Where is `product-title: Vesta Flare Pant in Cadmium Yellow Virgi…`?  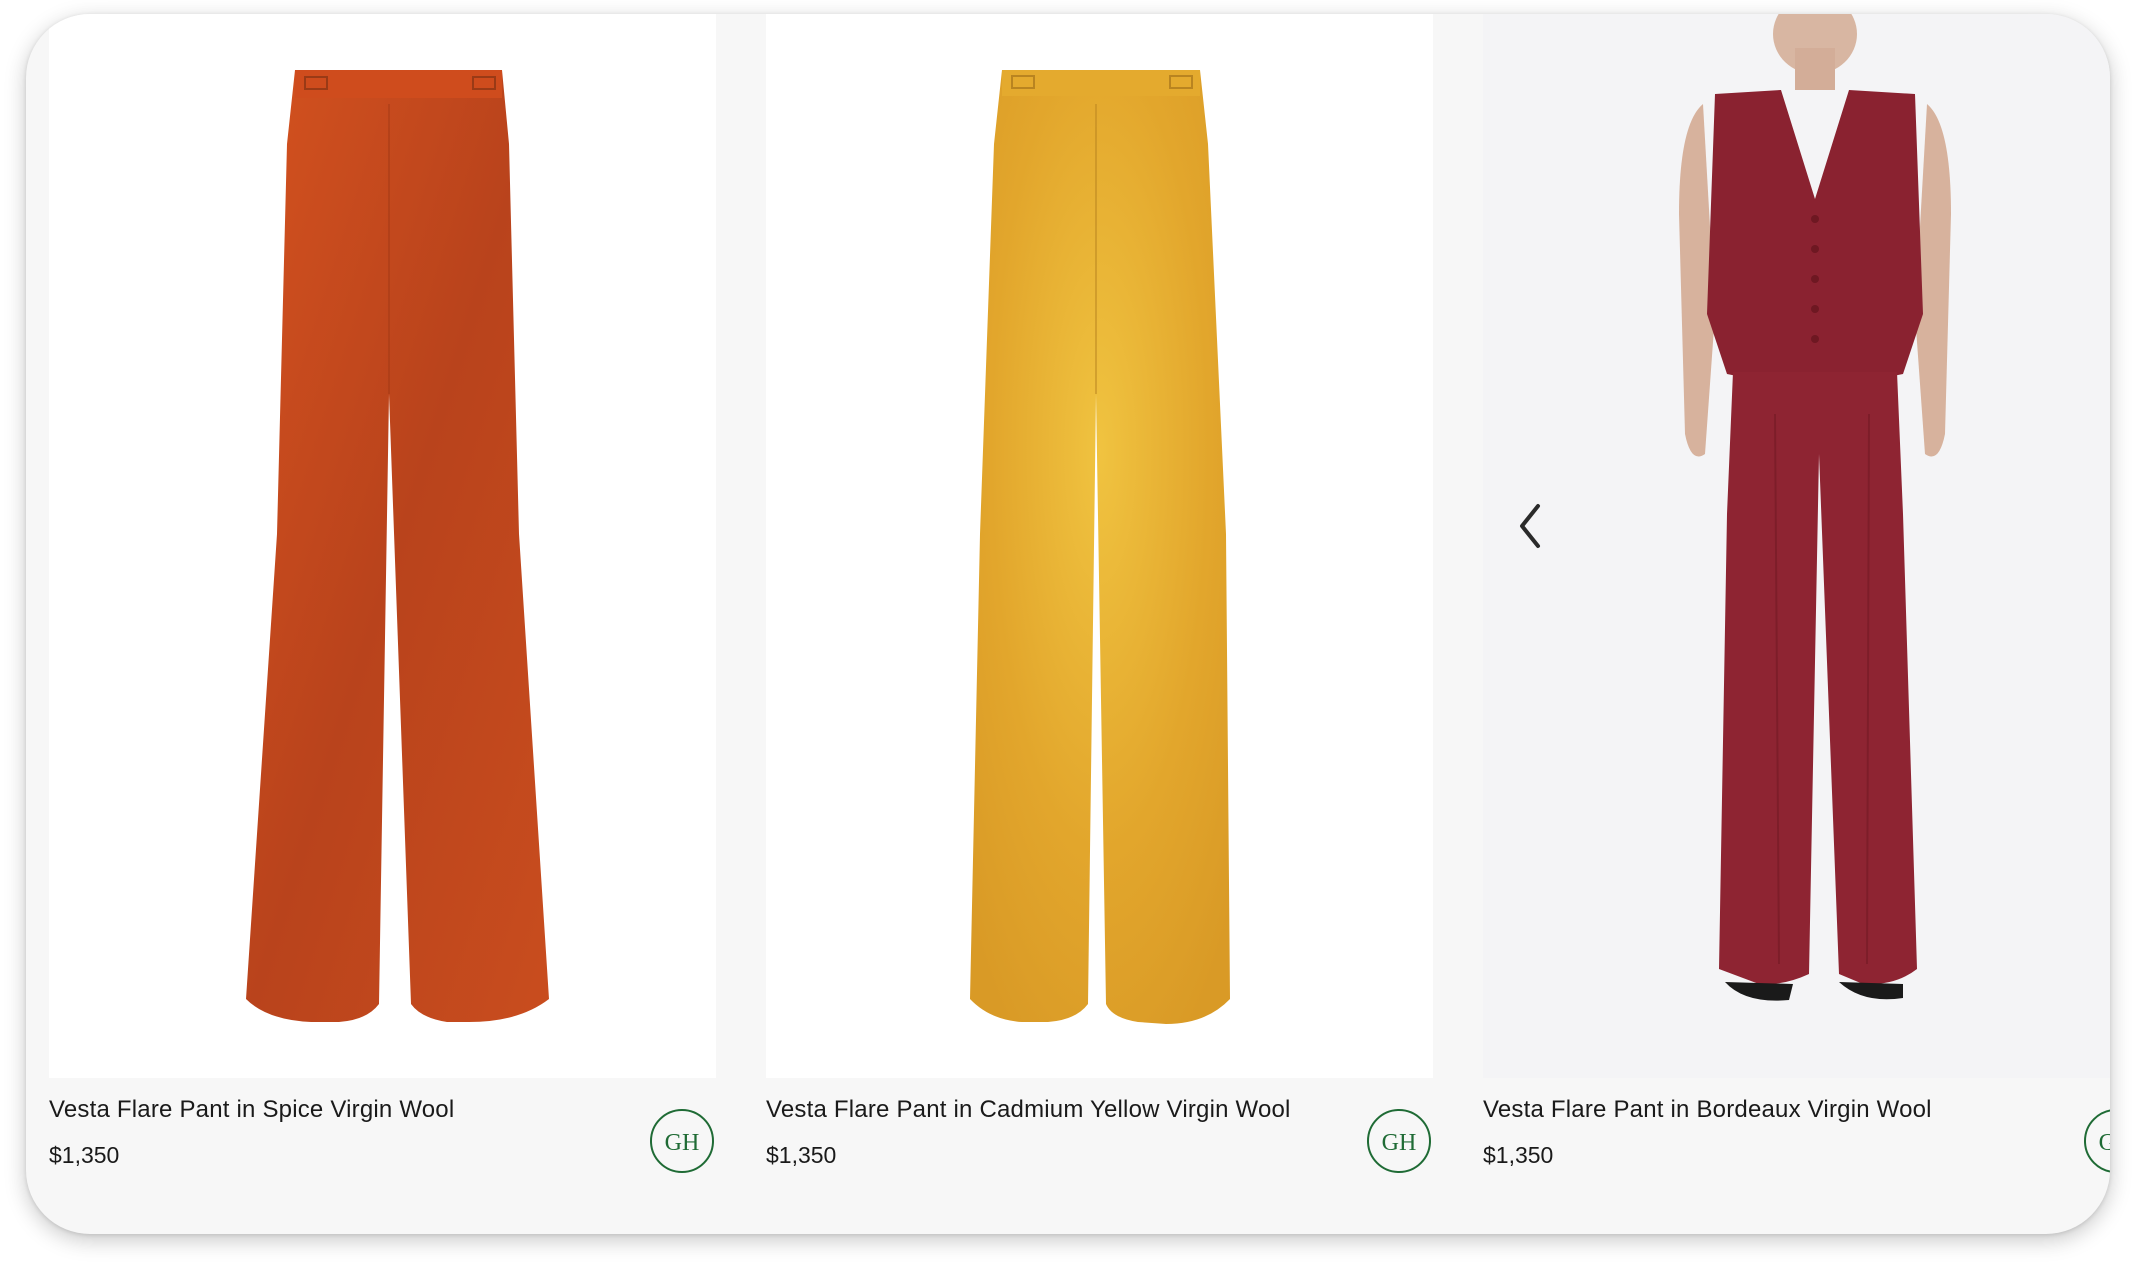 product-title: Vesta Flare Pant in Cadmium Yellow Virgi… is located at coordinates (1028, 1110).